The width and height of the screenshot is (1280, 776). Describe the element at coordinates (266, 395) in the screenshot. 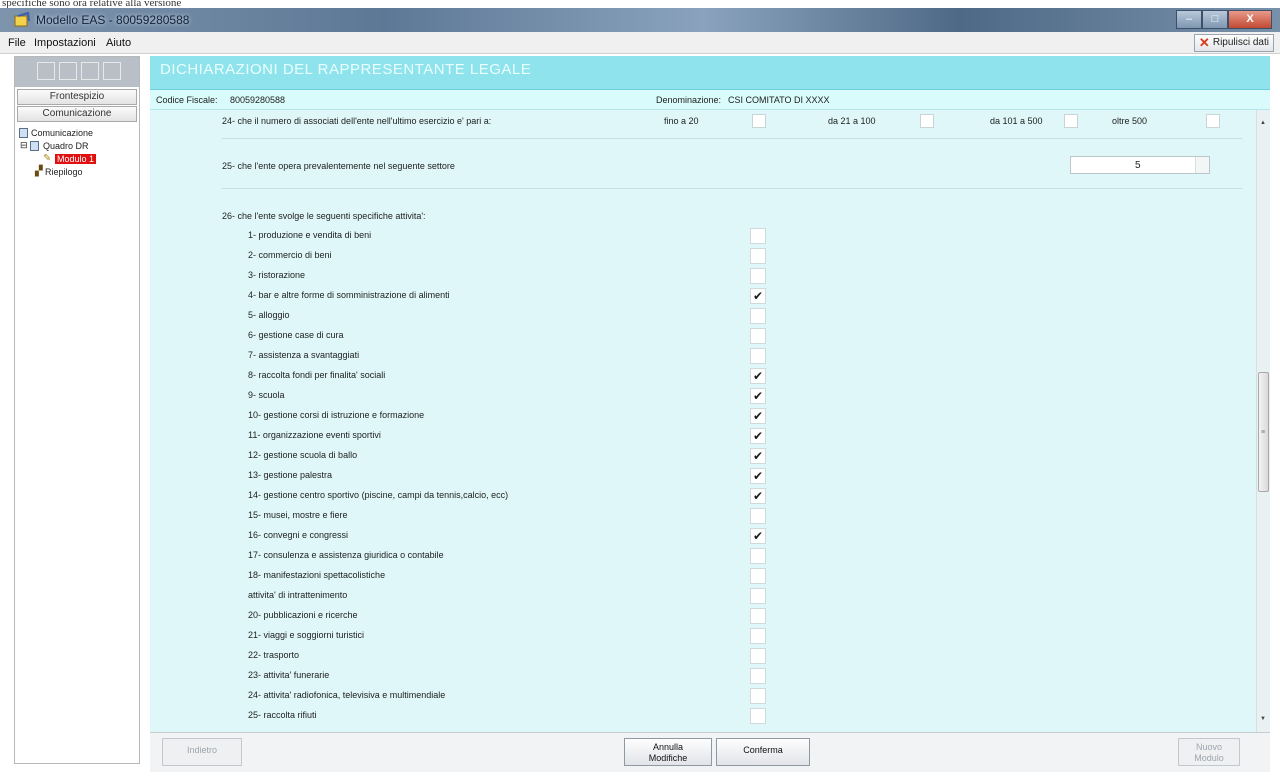

I see `activity-label: 9- scuola` at that location.